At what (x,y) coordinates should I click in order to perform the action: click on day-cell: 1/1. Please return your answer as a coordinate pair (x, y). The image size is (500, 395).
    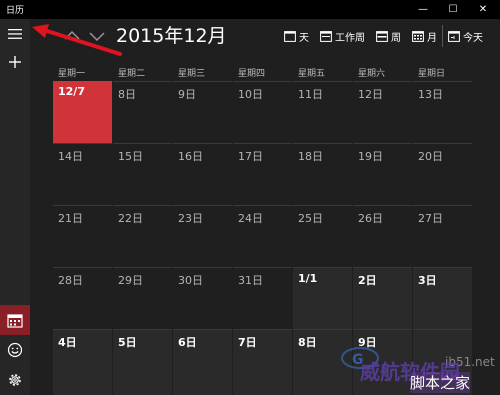
    Looking at the image, I should click on (322, 298).